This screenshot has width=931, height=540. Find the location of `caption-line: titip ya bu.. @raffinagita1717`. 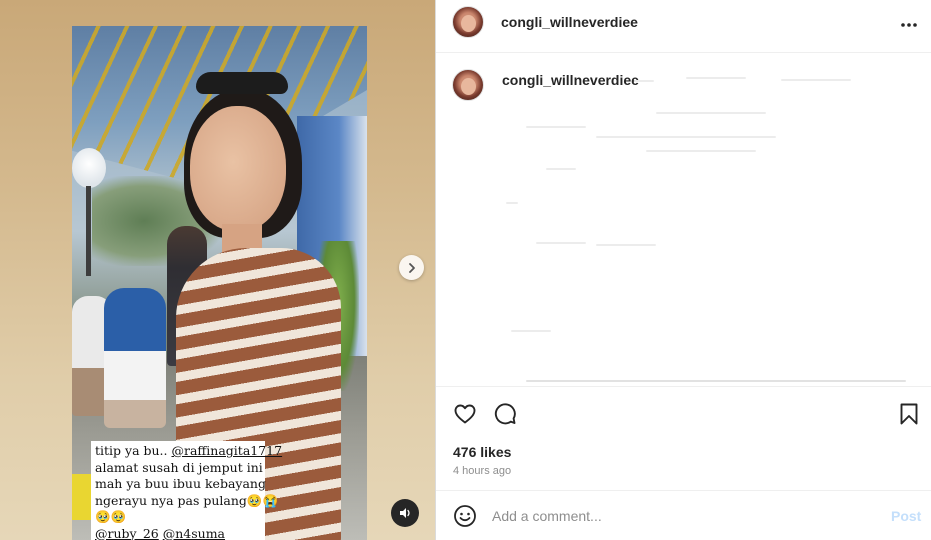

caption-line: titip ya bu.. @raffinagita1717 is located at coordinates (189, 450).